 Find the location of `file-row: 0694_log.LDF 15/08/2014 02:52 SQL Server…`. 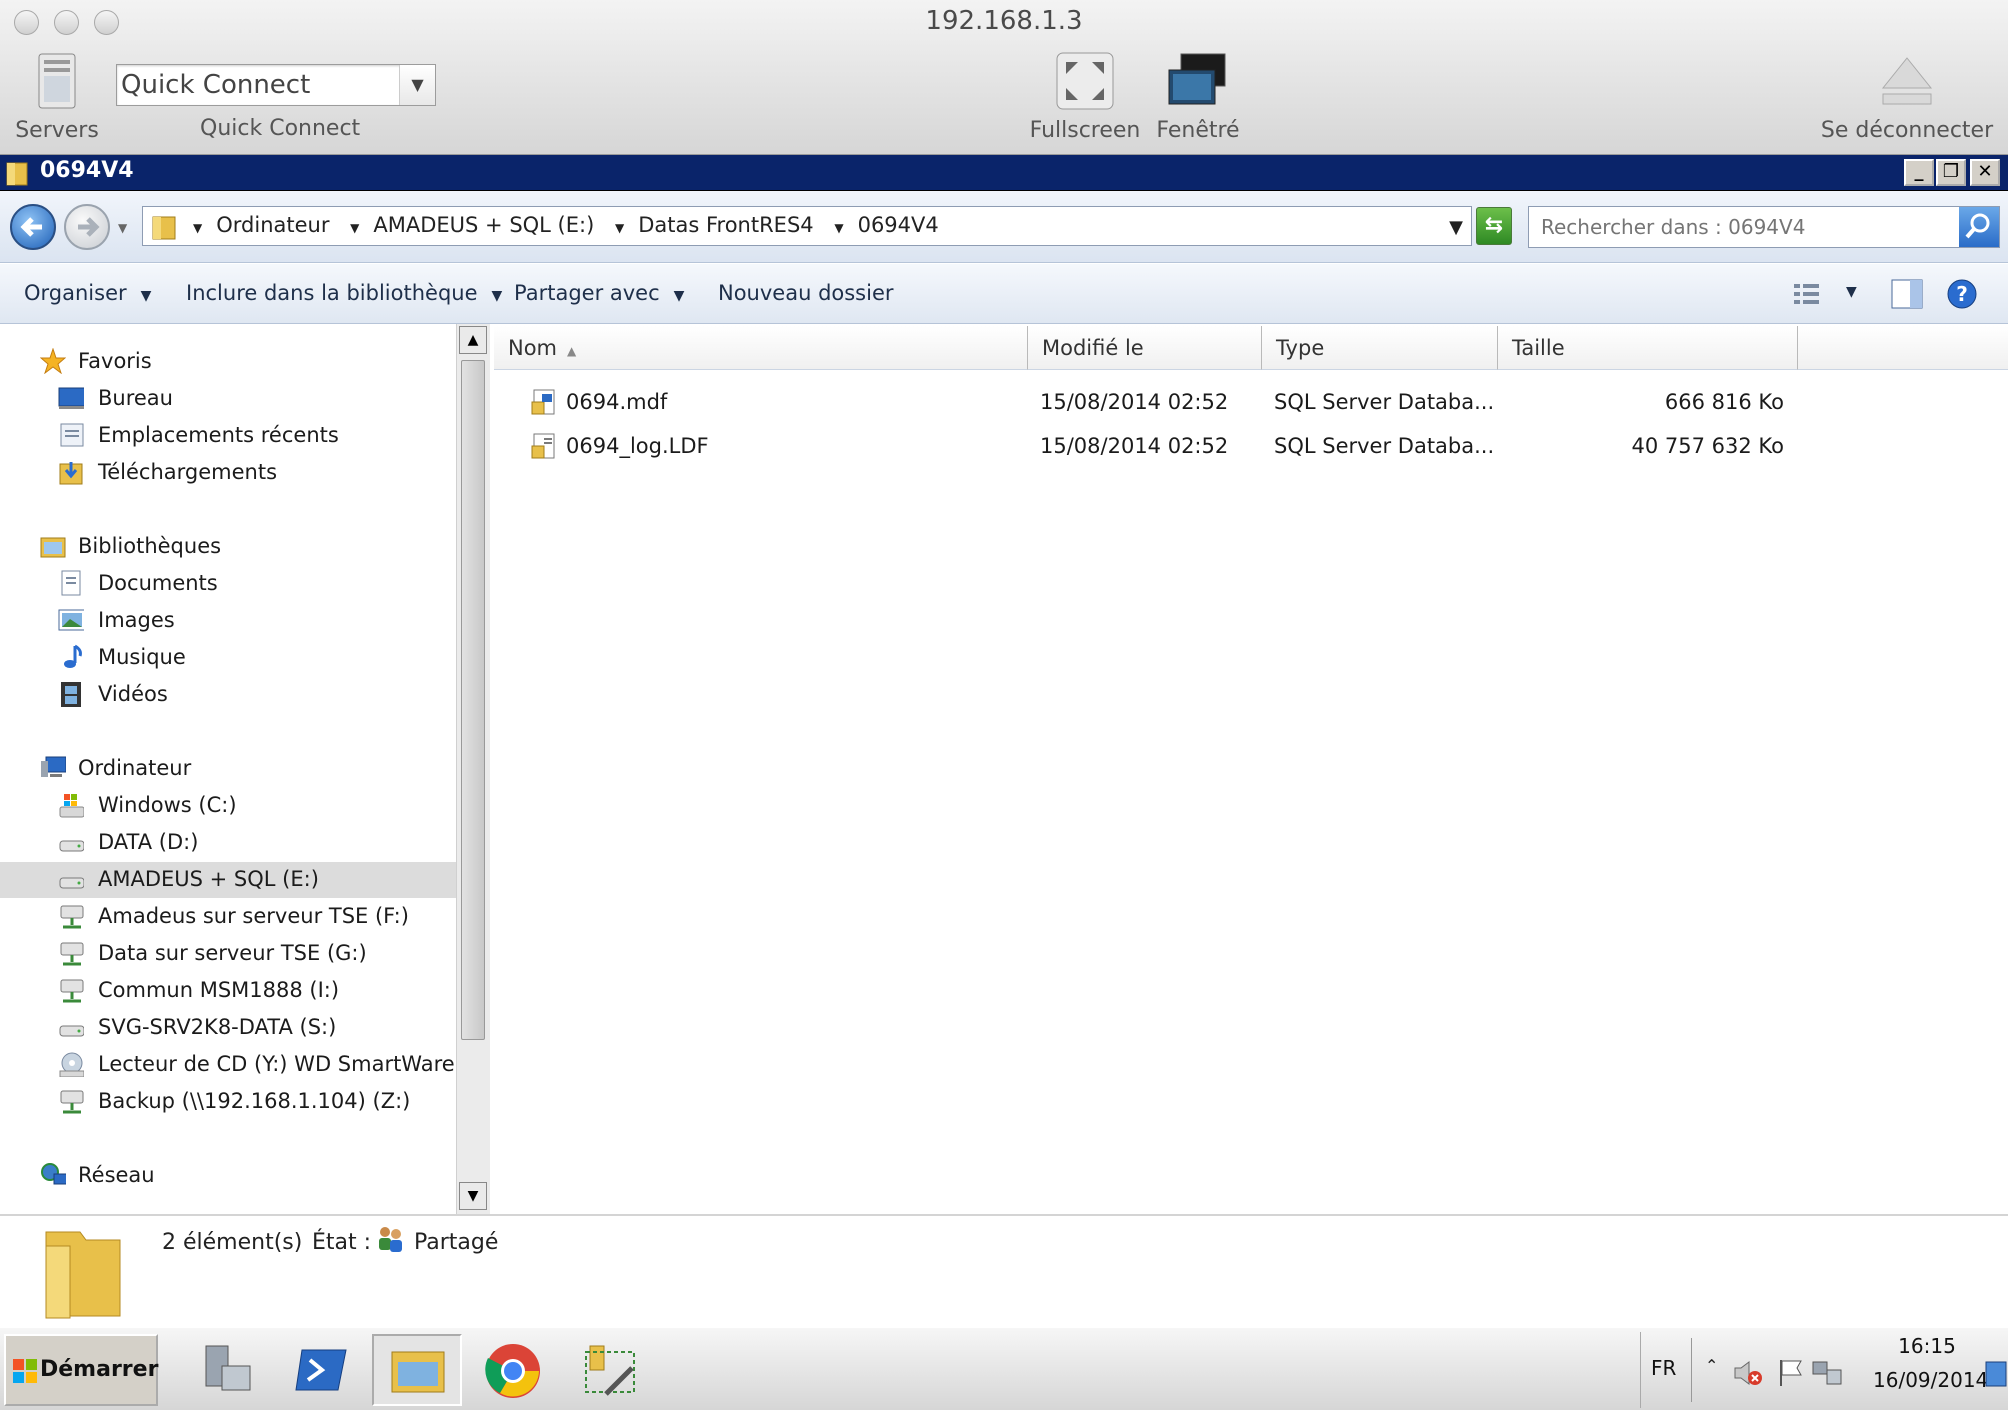

file-row: 0694_log.LDF 15/08/2014 02:52 SQL Server… is located at coordinates (1251, 446).